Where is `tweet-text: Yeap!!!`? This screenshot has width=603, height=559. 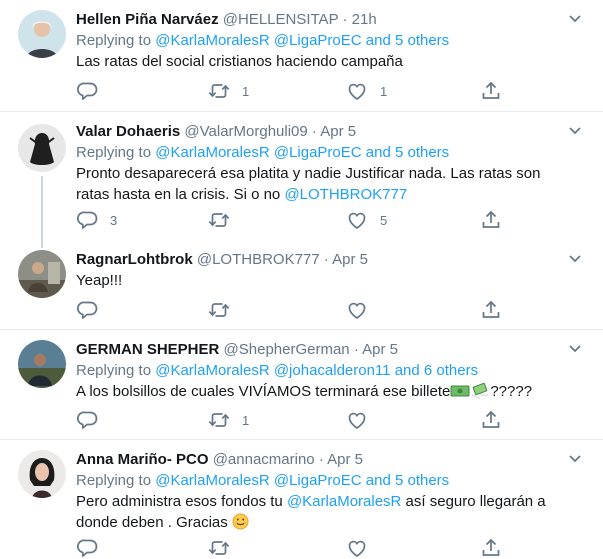 tweet-text: Yeap!!! is located at coordinates (99, 280).